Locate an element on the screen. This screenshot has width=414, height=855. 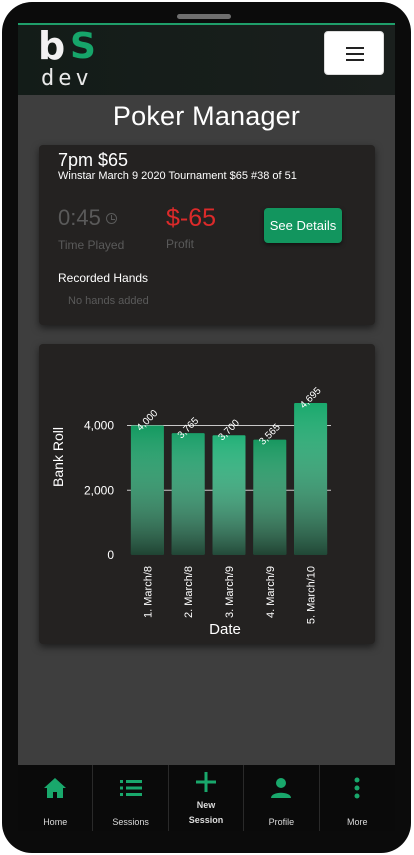
logo-letter-b: b is located at coordinates (52, 46).